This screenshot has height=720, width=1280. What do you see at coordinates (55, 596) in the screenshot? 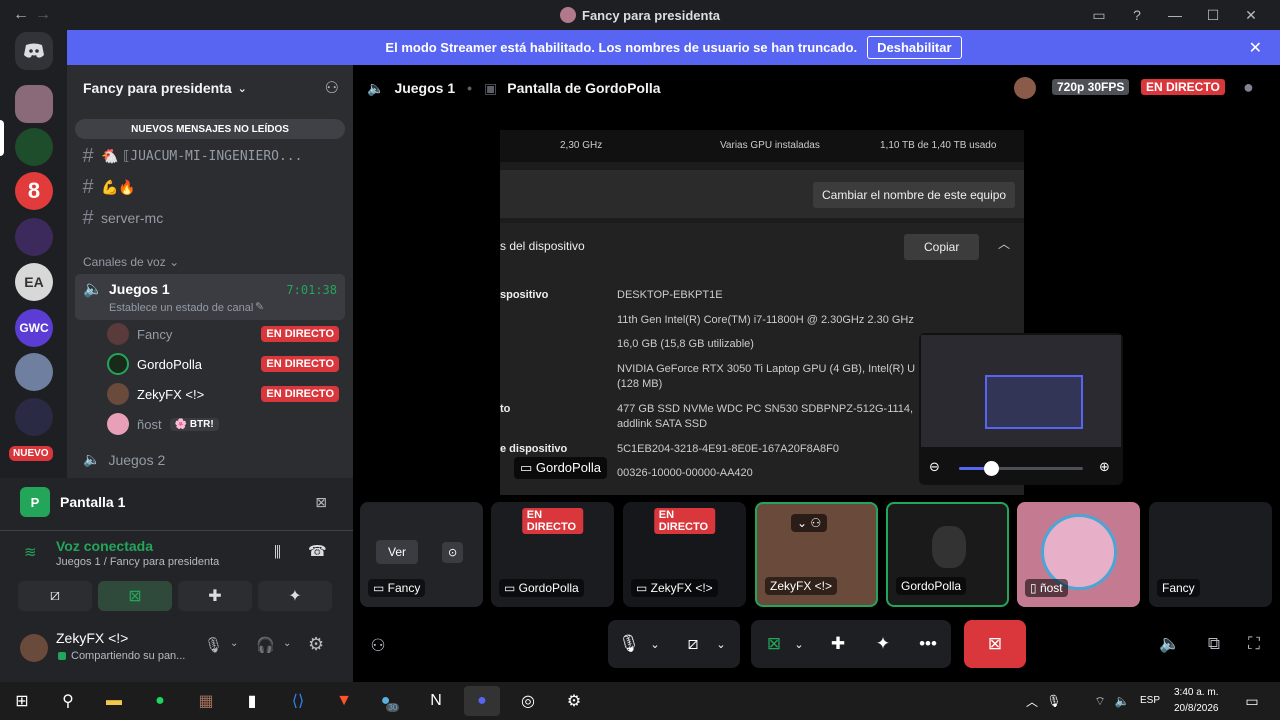
I see `camera-off-button: ⧄` at bounding box center [55, 596].